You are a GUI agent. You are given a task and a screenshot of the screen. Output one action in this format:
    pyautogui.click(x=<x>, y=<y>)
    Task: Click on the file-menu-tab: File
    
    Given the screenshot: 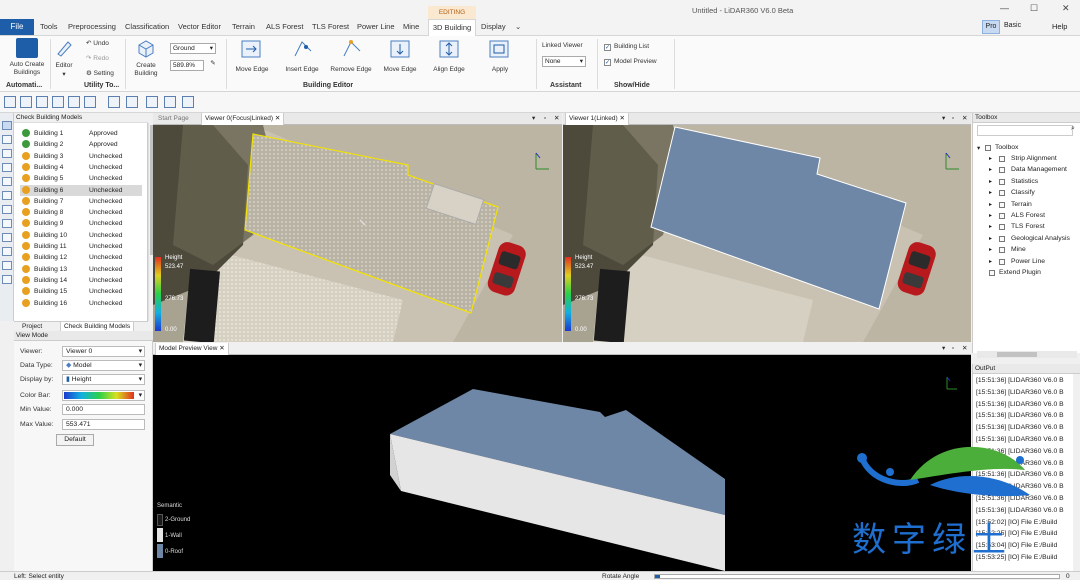 What is the action you would take?
    pyautogui.click(x=17, y=27)
    